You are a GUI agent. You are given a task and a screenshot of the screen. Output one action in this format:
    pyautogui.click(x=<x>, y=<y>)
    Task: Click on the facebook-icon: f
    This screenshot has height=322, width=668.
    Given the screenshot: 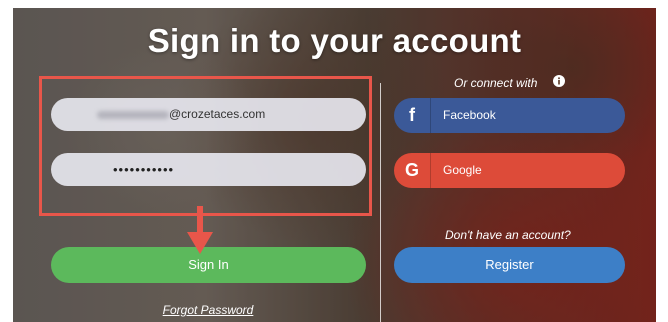 What is the action you would take?
    pyautogui.click(x=412, y=115)
    